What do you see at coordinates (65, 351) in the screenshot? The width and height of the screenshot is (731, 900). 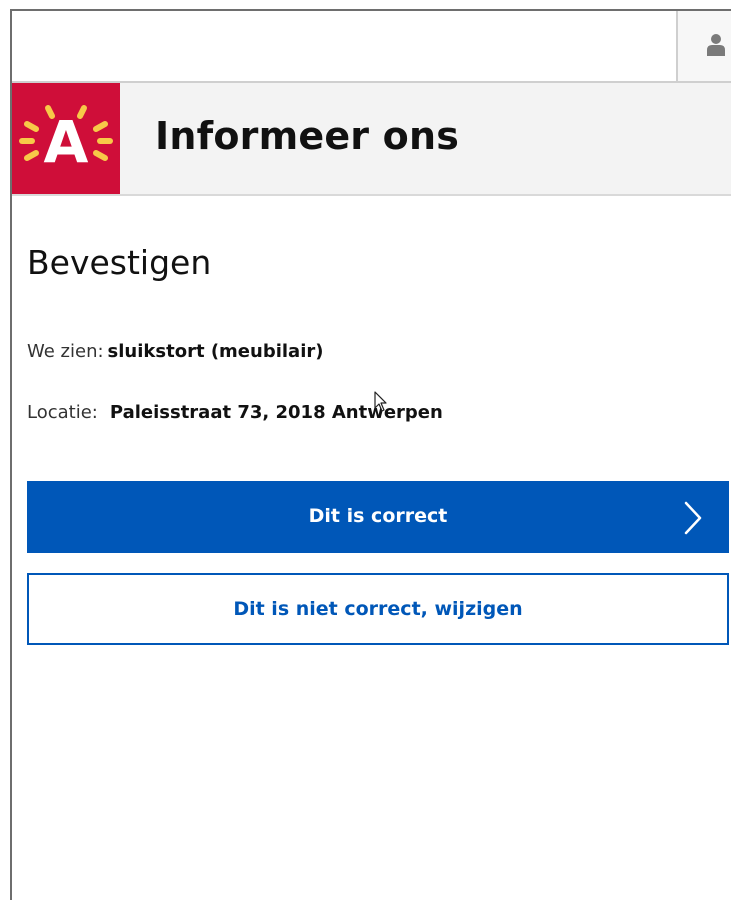 I see `observation-label: We zien:` at bounding box center [65, 351].